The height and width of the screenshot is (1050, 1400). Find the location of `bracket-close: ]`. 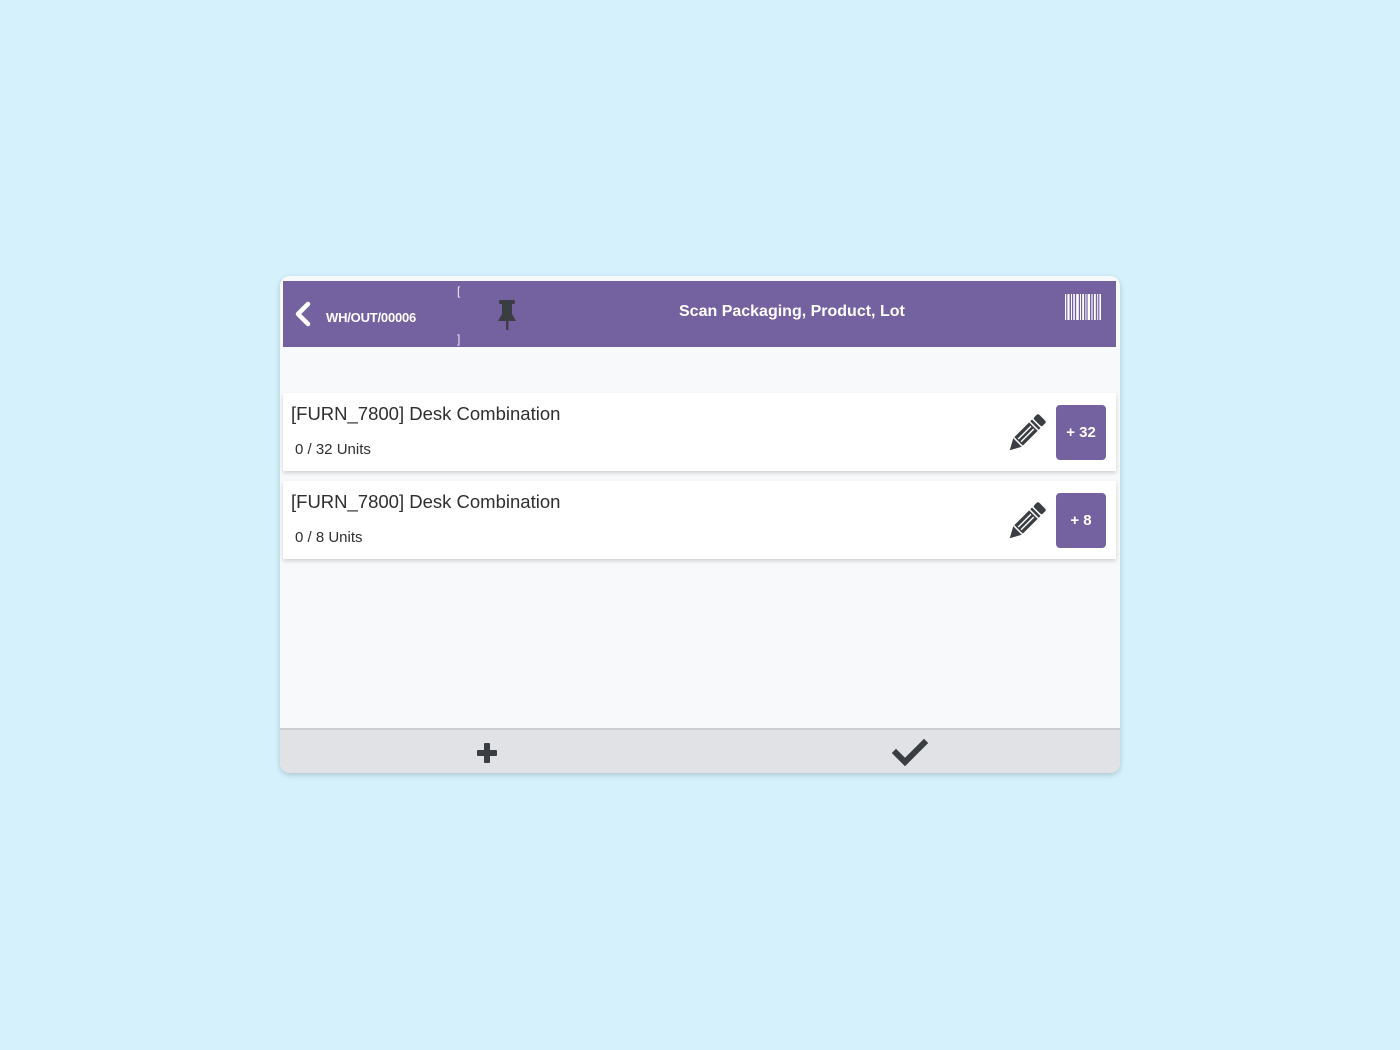

bracket-close: ] is located at coordinates (459, 339).